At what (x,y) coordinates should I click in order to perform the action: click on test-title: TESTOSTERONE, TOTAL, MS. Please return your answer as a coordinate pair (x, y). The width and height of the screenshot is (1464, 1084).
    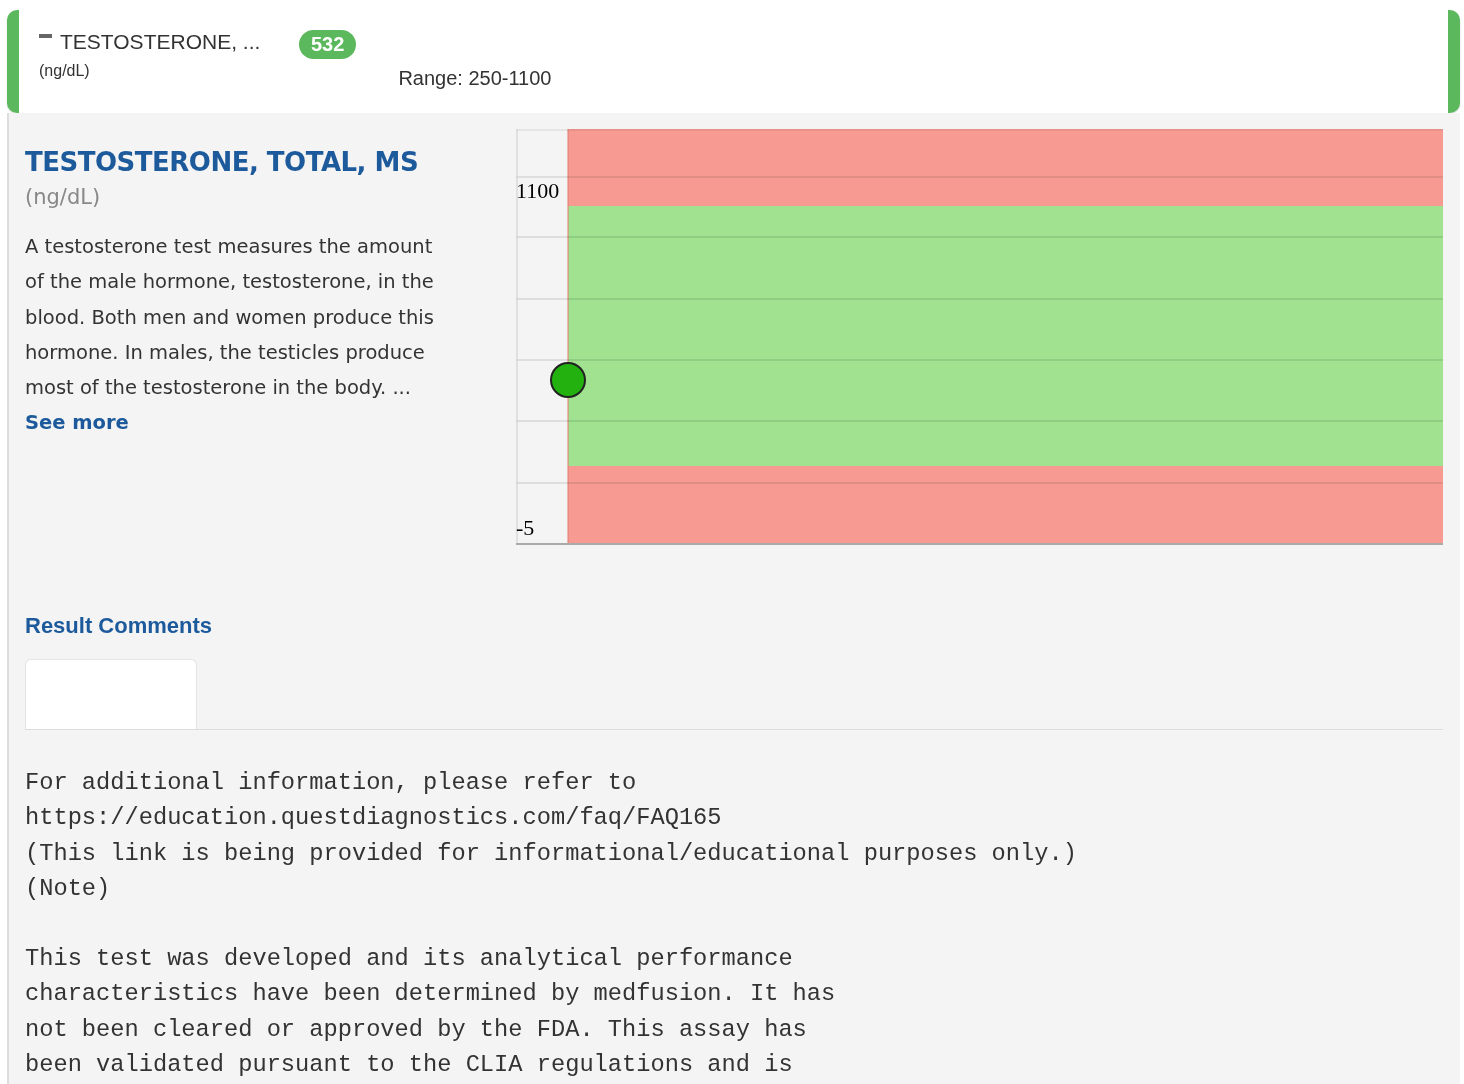
    Looking at the image, I should click on (222, 162).